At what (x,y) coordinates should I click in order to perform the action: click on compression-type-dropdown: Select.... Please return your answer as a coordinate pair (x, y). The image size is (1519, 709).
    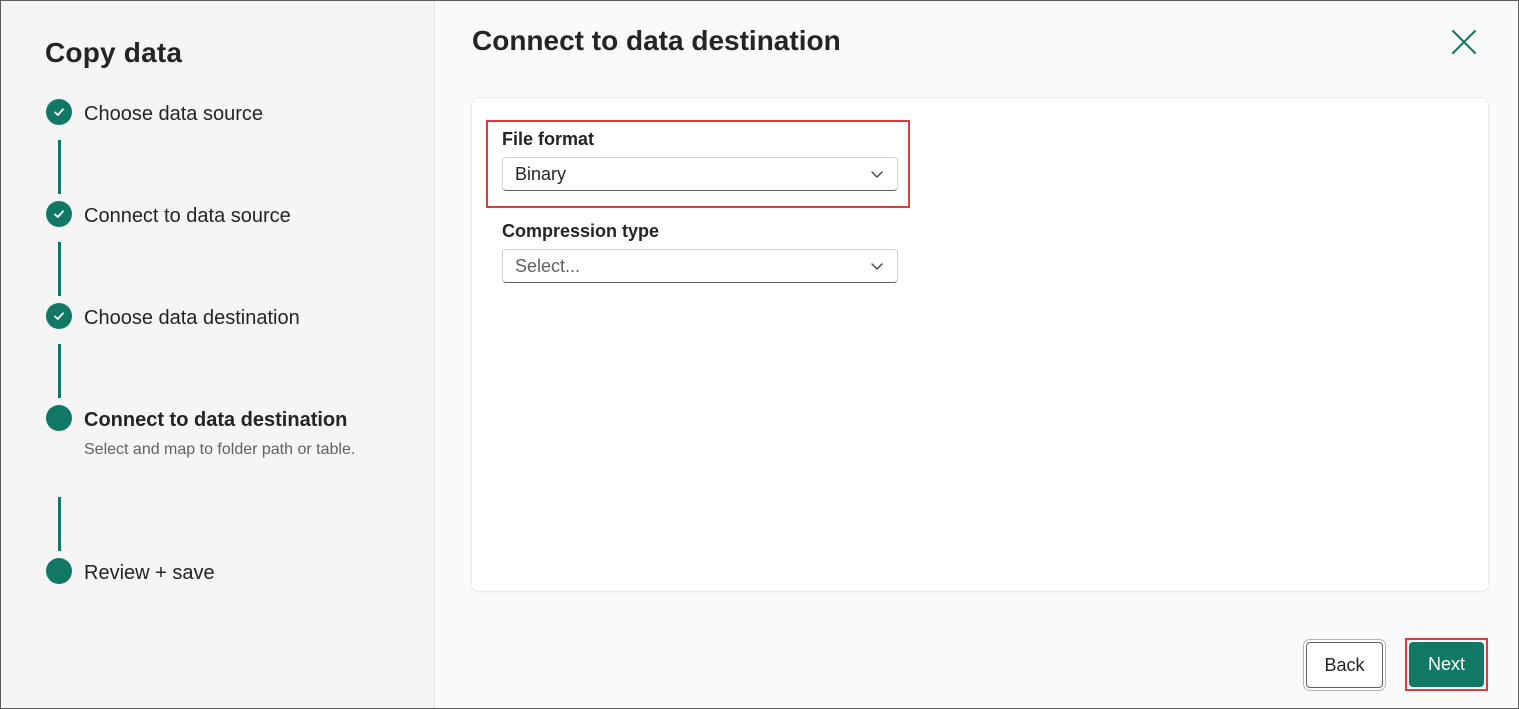
    Looking at the image, I should click on (700, 266).